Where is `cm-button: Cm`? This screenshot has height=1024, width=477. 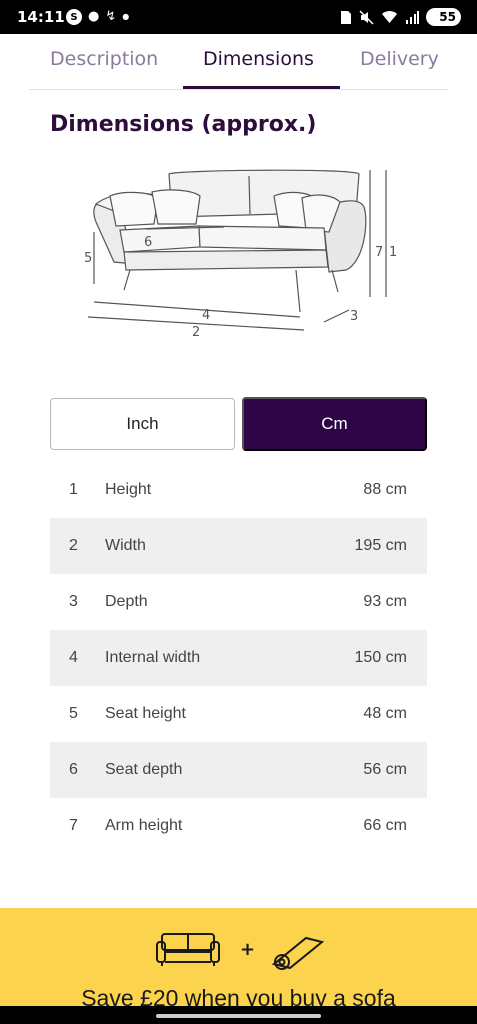
cm-button: Cm is located at coordinates (334, 424).